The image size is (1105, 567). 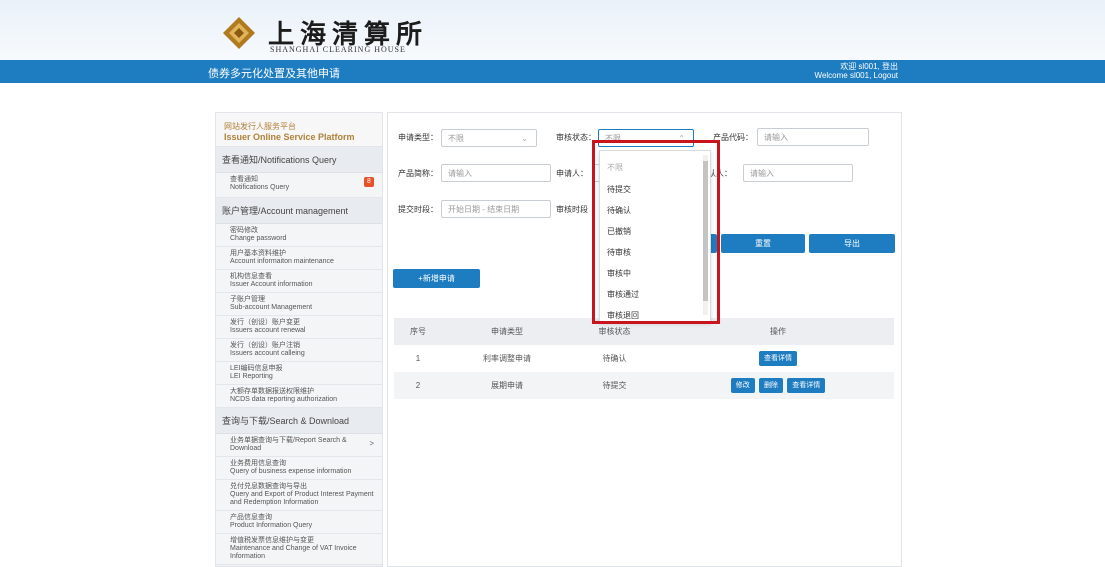 I want to click on apply-type-label: 申请类型：, so click(x=418, y=137).